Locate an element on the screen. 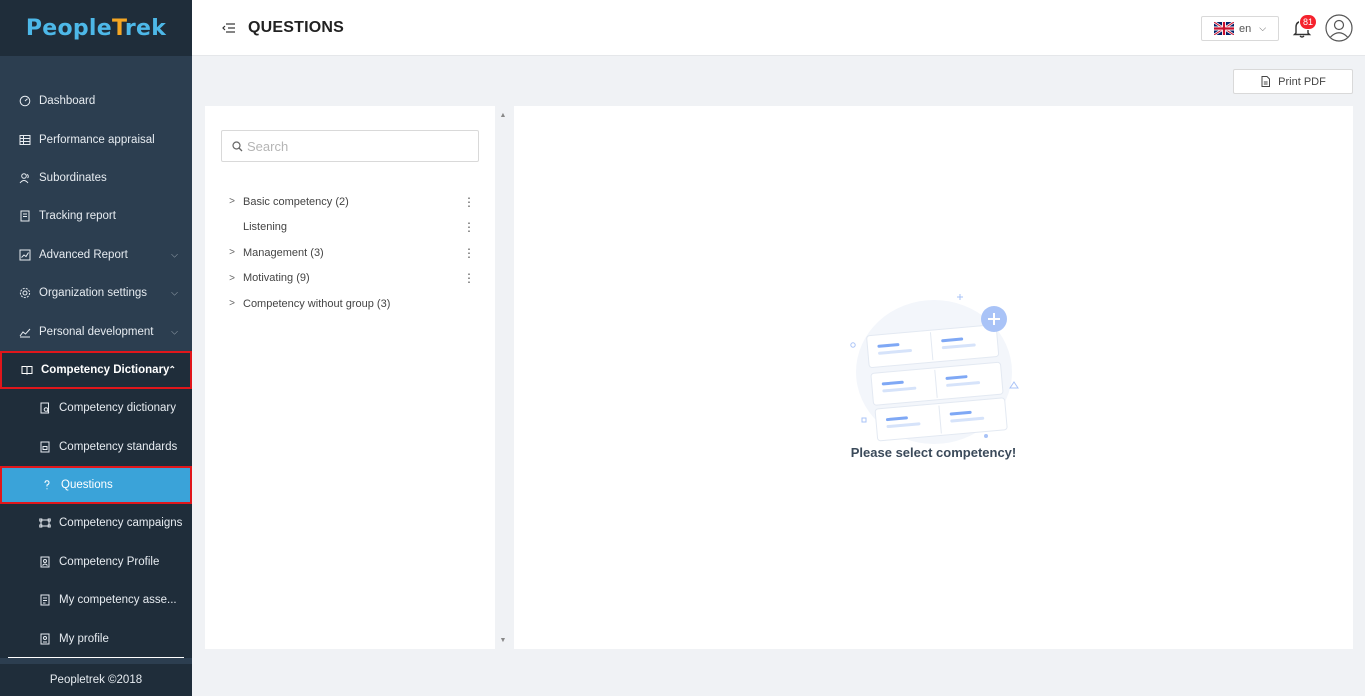 This screenshot has height=696, width=1365. sidebar-item-organization-settings: Organization settings ⌵ is located at coordinates (96, 293).